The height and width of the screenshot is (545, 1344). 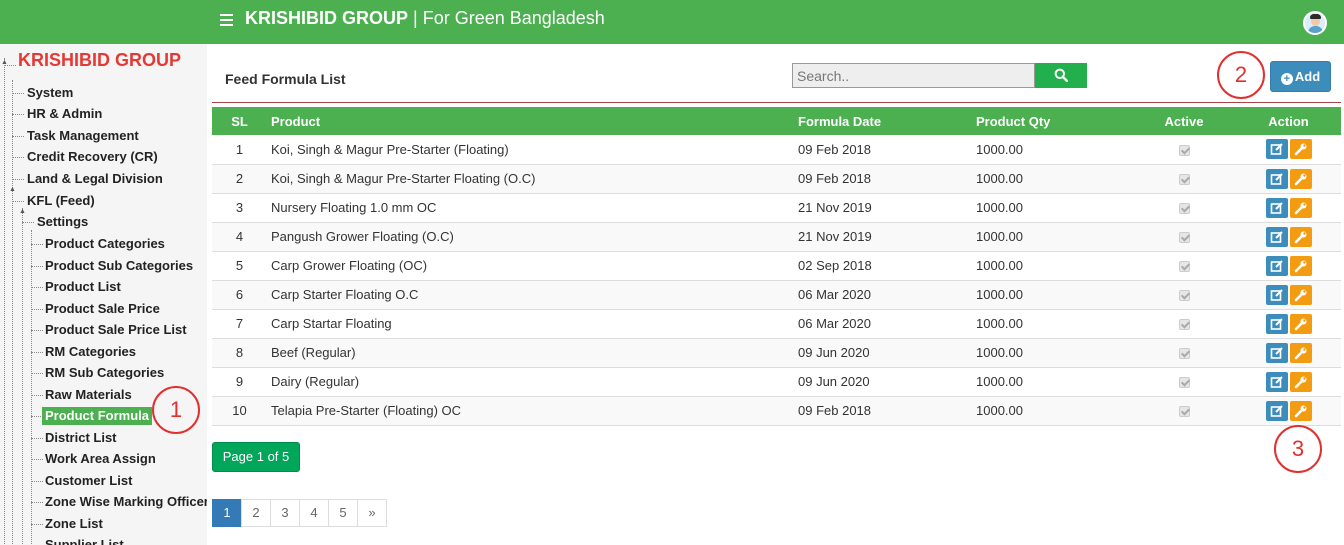 I want to click on title-divider, so click(x=776, y=102).